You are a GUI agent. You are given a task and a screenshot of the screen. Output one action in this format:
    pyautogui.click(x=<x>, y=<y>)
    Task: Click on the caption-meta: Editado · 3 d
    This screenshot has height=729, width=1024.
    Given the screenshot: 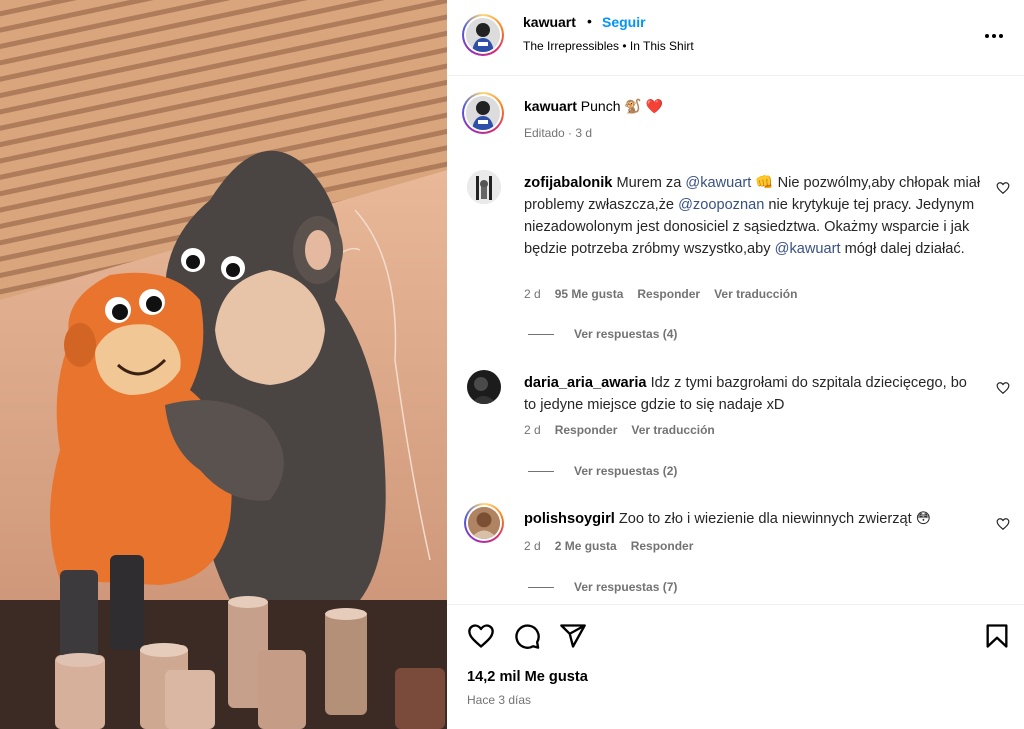 What is the action you would take?
    pyautogui.click(x=558, y=133)
    